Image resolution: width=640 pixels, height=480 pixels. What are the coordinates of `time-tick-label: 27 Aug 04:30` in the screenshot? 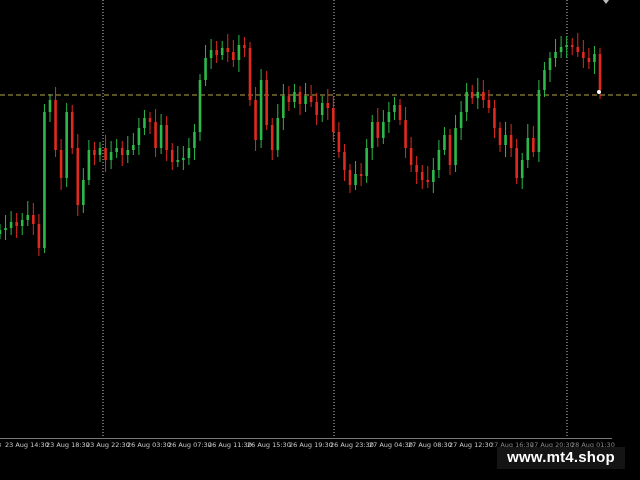 It's located at (391, 445).